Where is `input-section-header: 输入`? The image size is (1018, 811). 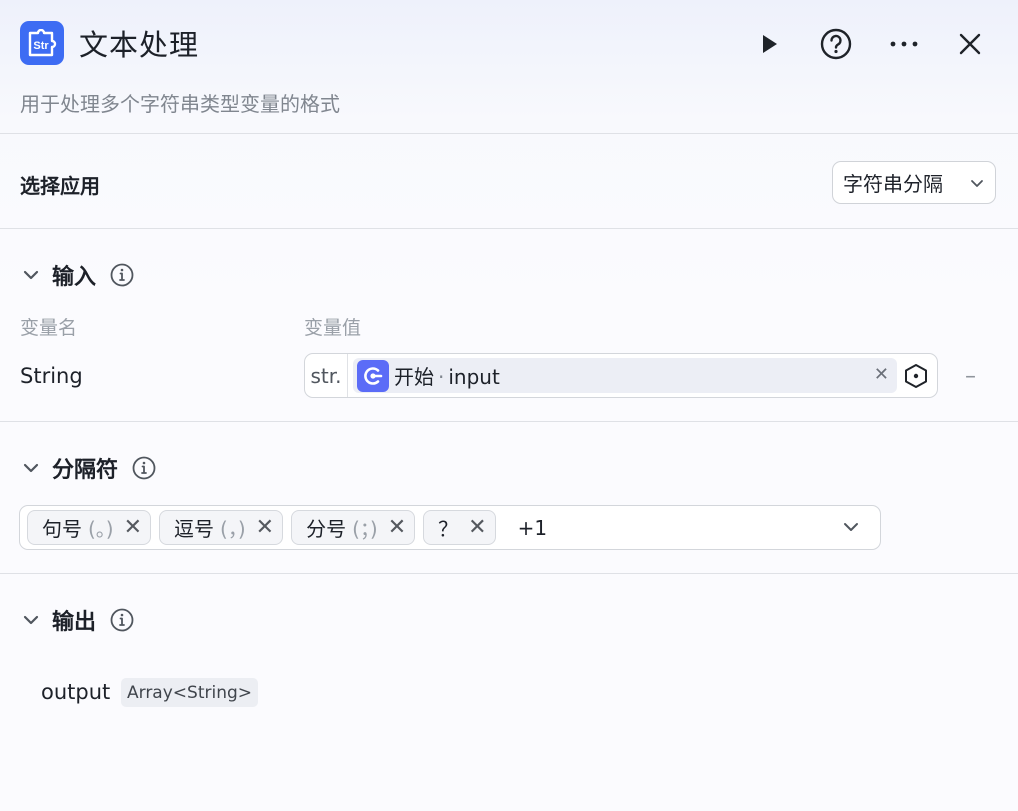
input-section-header: 输入 is located at coordinates (77, 275).